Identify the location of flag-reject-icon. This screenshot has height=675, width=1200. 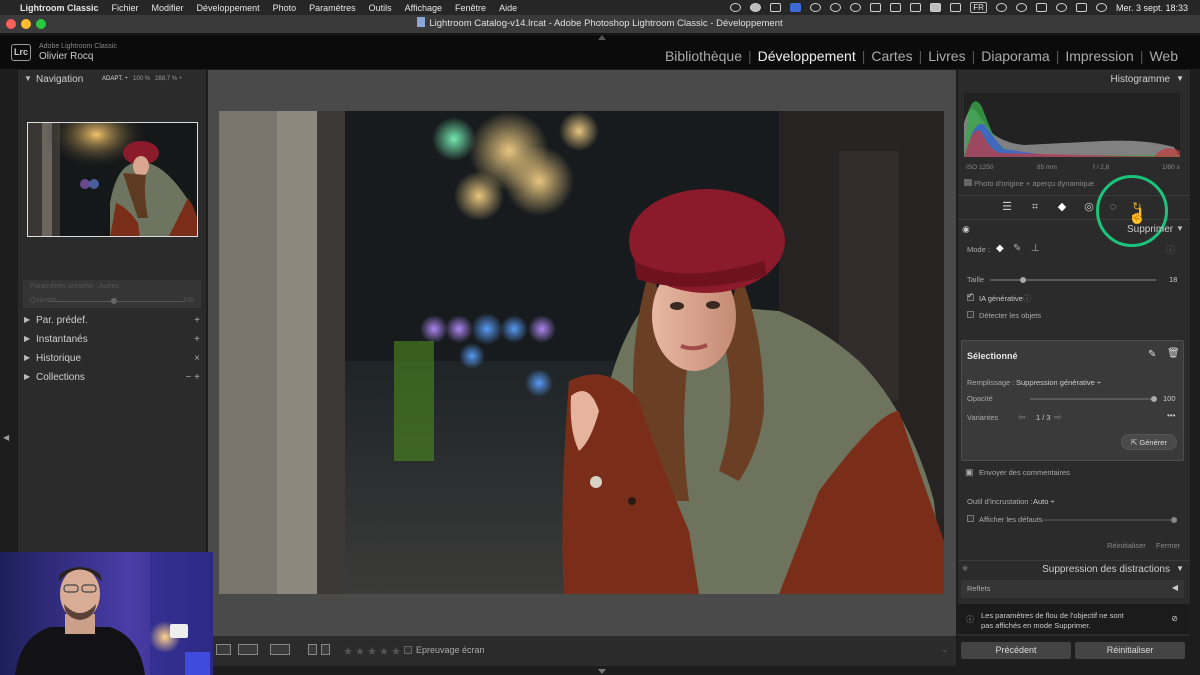
(325, 649).